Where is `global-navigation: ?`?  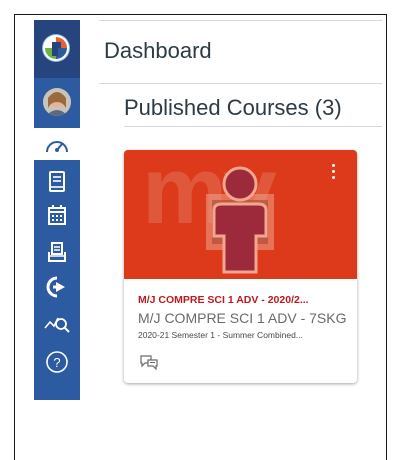
global-navigation: ? is located at coordinates (57, 210).